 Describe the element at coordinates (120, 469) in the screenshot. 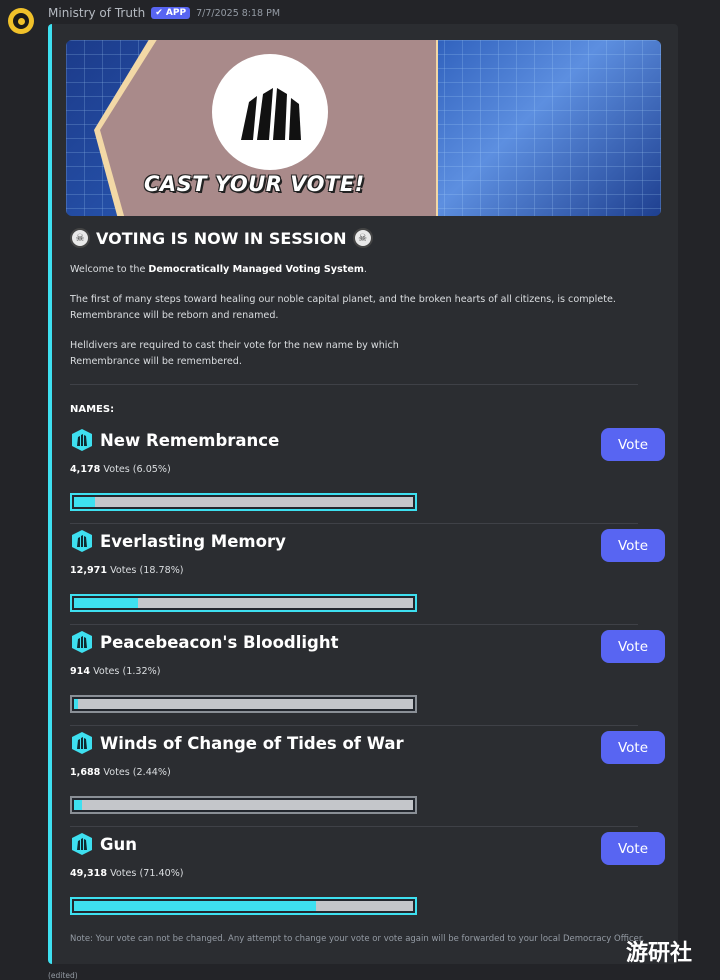

I see `option-votes: 4,178 Votes (6.05%)` at that location.